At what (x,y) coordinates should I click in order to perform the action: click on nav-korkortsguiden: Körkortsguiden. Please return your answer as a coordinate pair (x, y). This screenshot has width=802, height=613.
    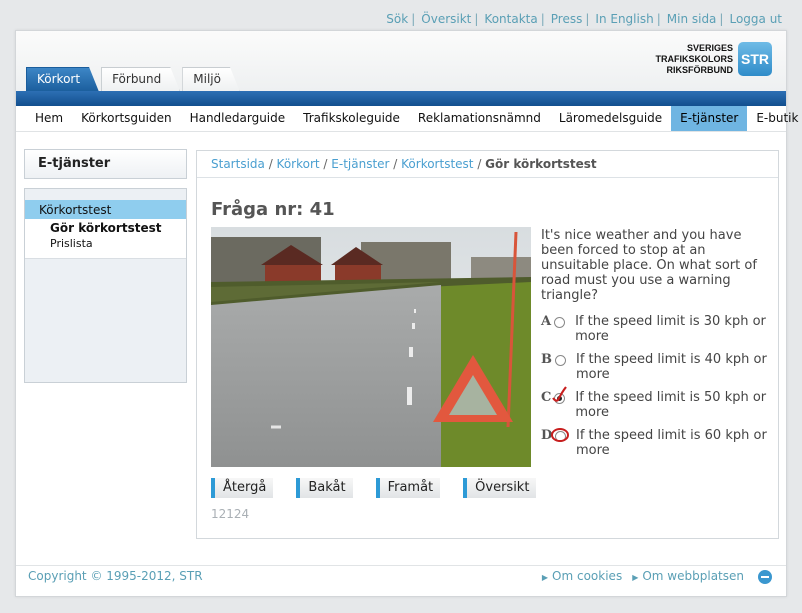
    Looking at the image, I should click on (126, 118).